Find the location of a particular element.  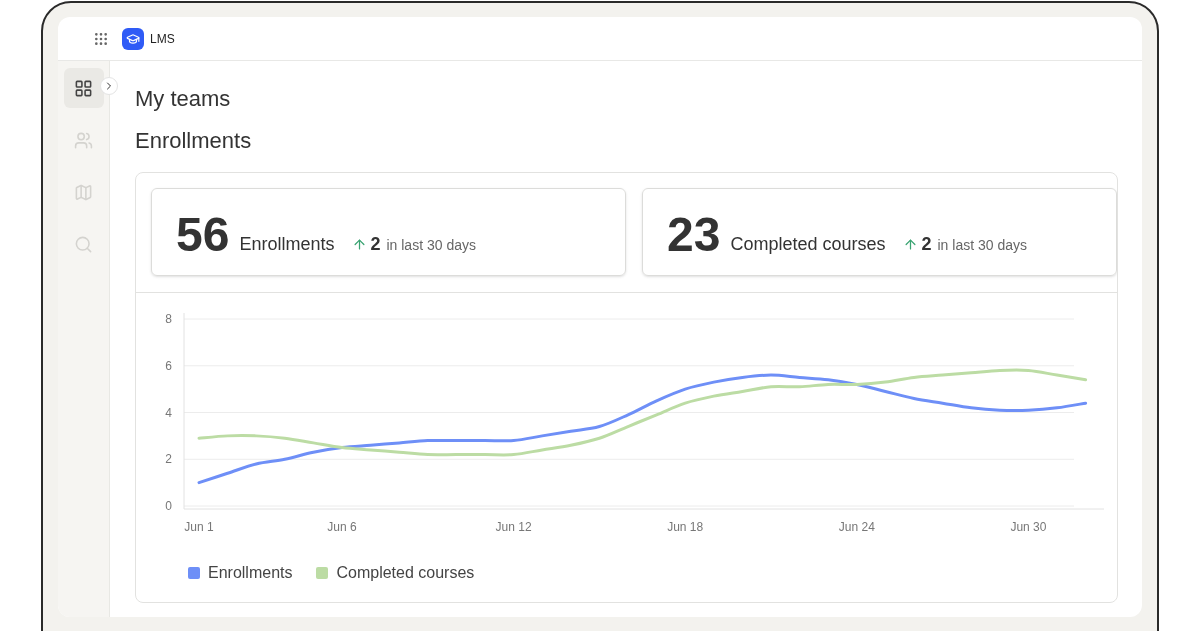

section-title: Enrollments is located at coordinates (194, 141).